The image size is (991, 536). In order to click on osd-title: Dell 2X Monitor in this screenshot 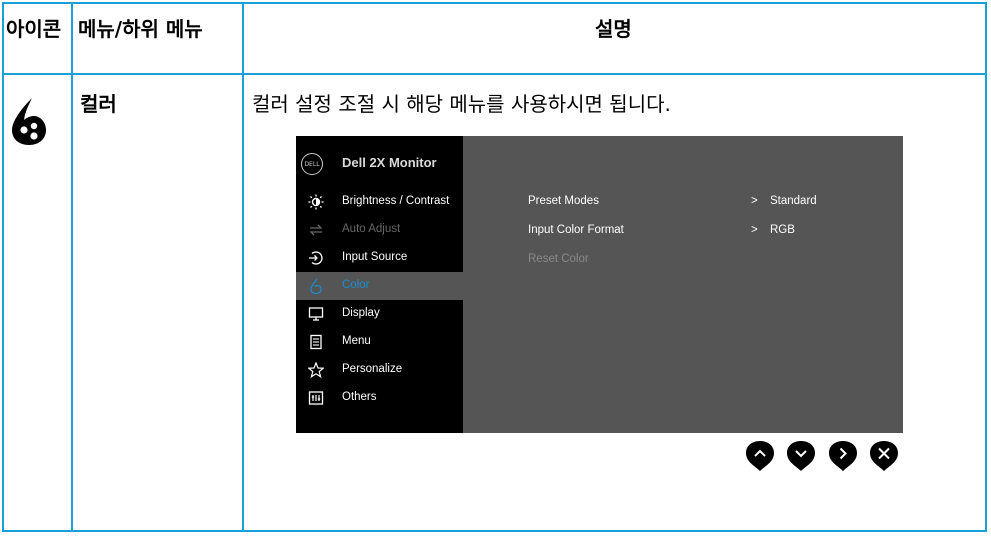, I will do `click(389, 162)`.